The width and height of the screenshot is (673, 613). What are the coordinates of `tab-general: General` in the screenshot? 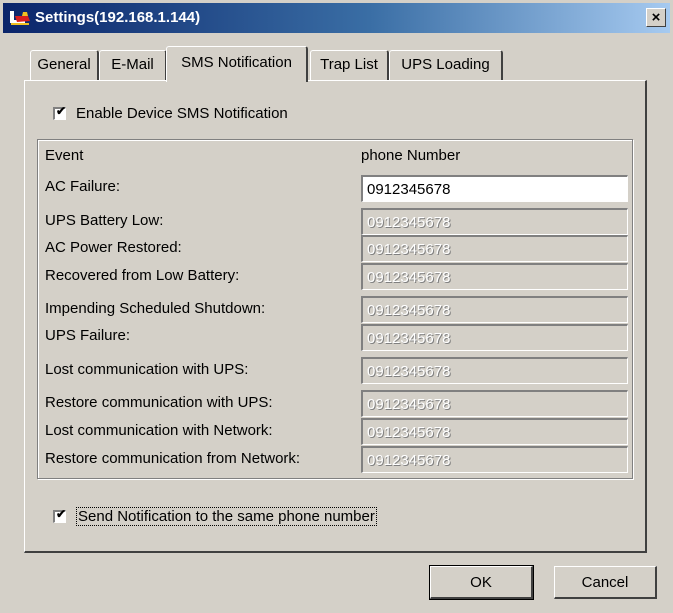 It's located at (64, 65).